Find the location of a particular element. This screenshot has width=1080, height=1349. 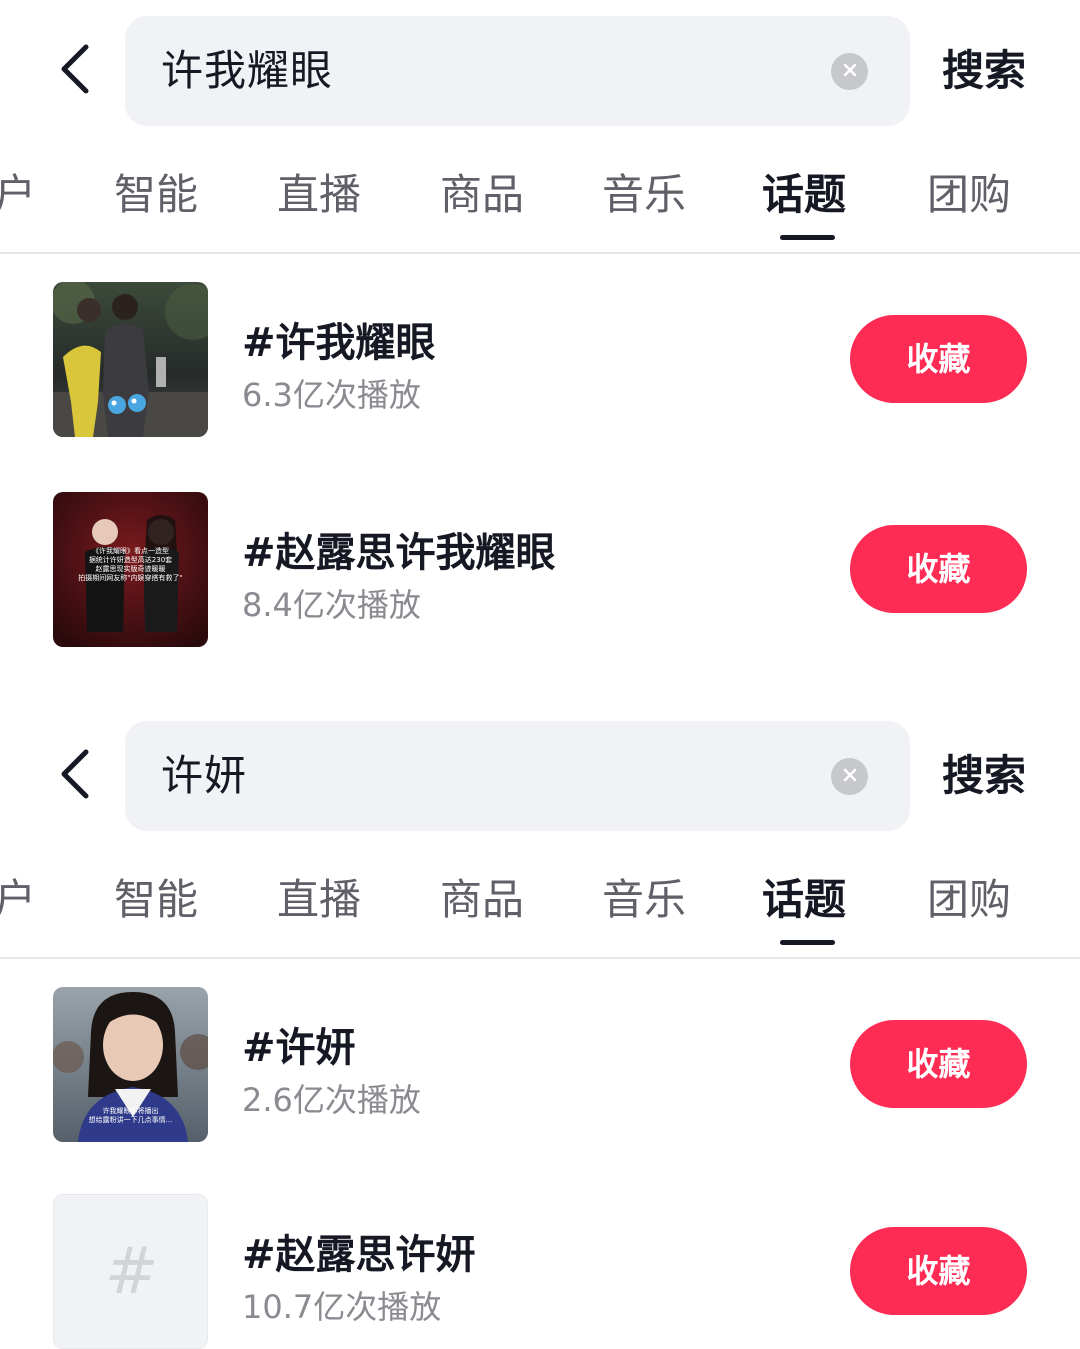

topic-title: #赵露思许妍 is located at coordinates (359, 1255).